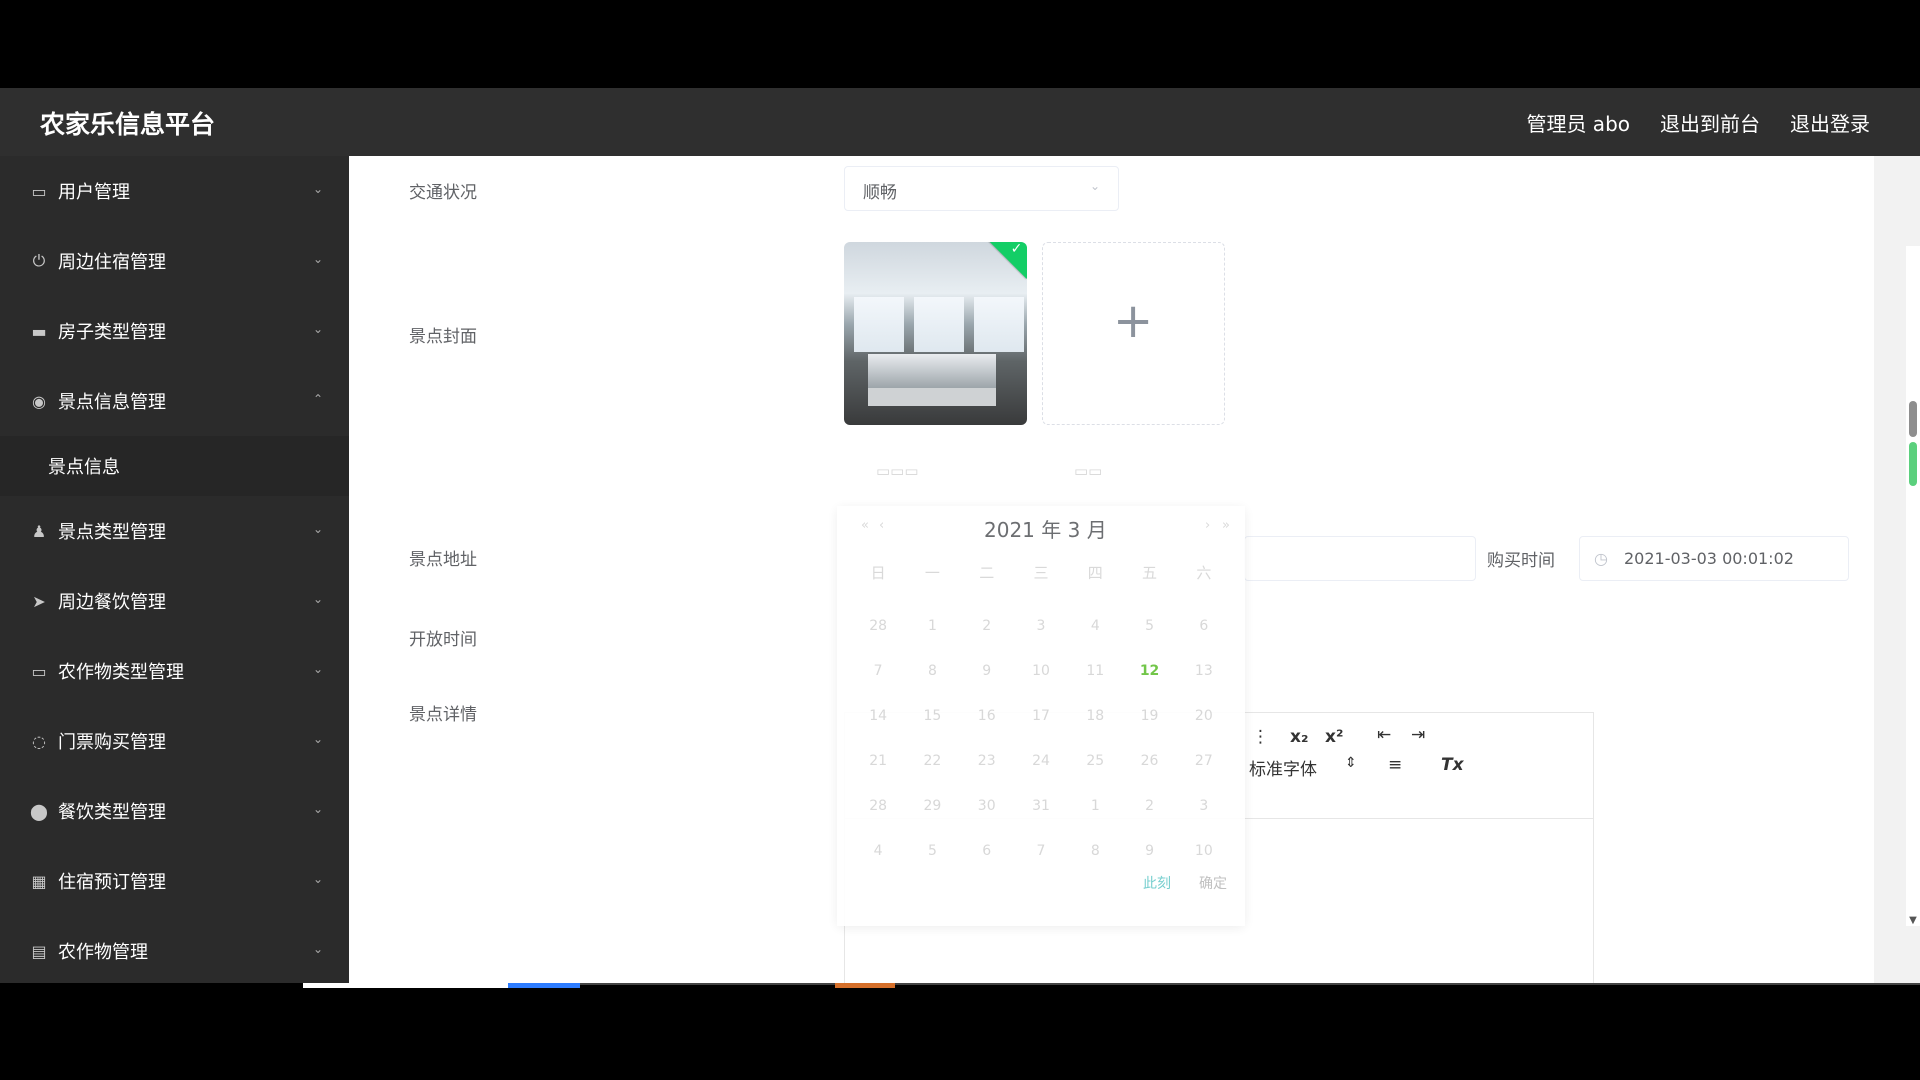 The image size is (1920, 1080). I want to click on sidebar-label-ticket: 门票购买管理, so click(112, 742).